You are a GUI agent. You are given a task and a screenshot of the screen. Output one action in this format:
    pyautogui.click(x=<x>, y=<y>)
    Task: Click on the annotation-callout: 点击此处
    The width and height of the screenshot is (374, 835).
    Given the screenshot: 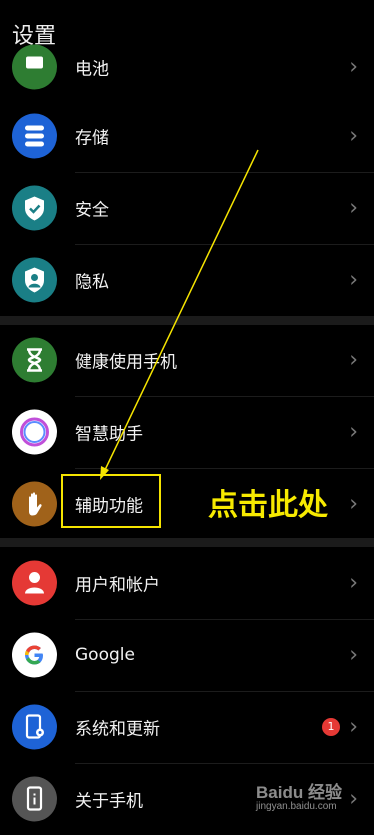 What is the action you would take?
    pyautogui.click(x=268, y=505)
    